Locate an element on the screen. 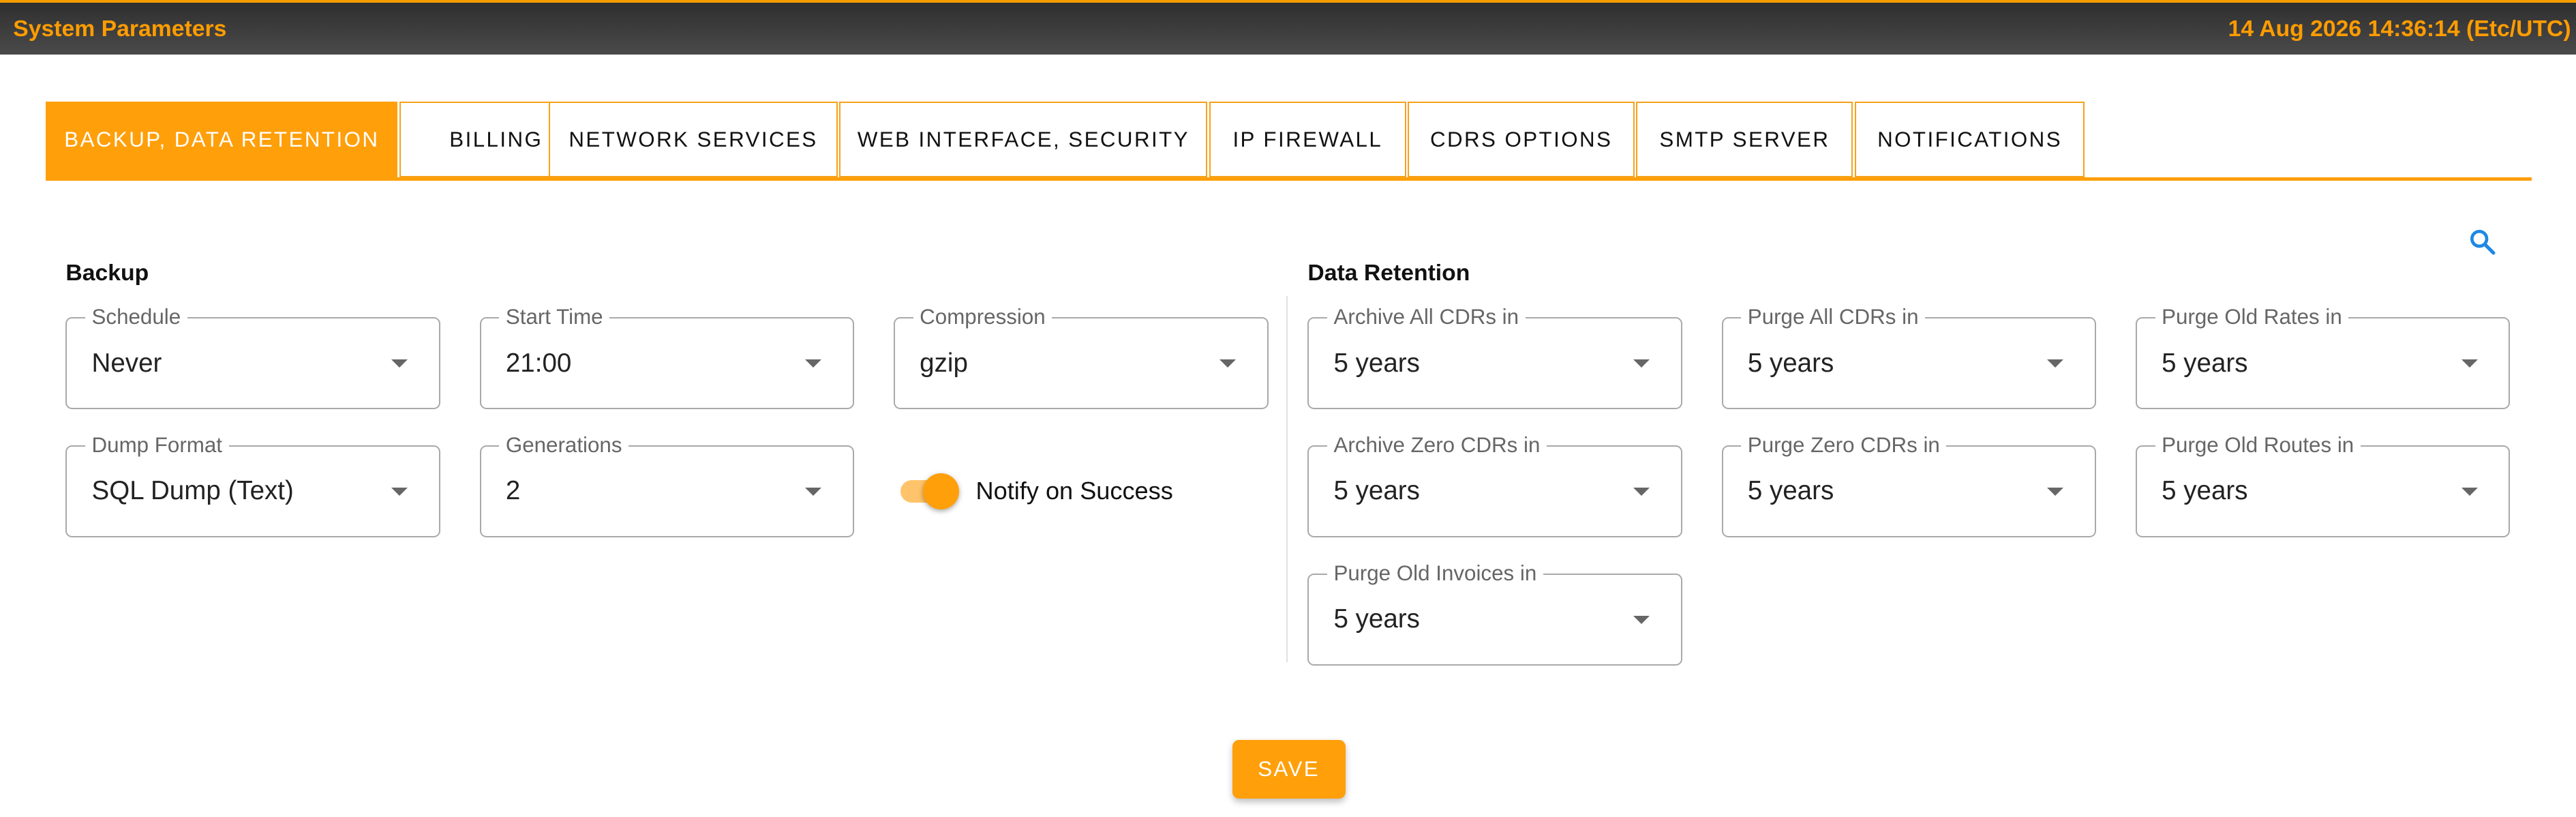 The height and width of the screenshot is (817, 2576). purge-old-rates-value: 5 years is located at coordinates (2205, 363).